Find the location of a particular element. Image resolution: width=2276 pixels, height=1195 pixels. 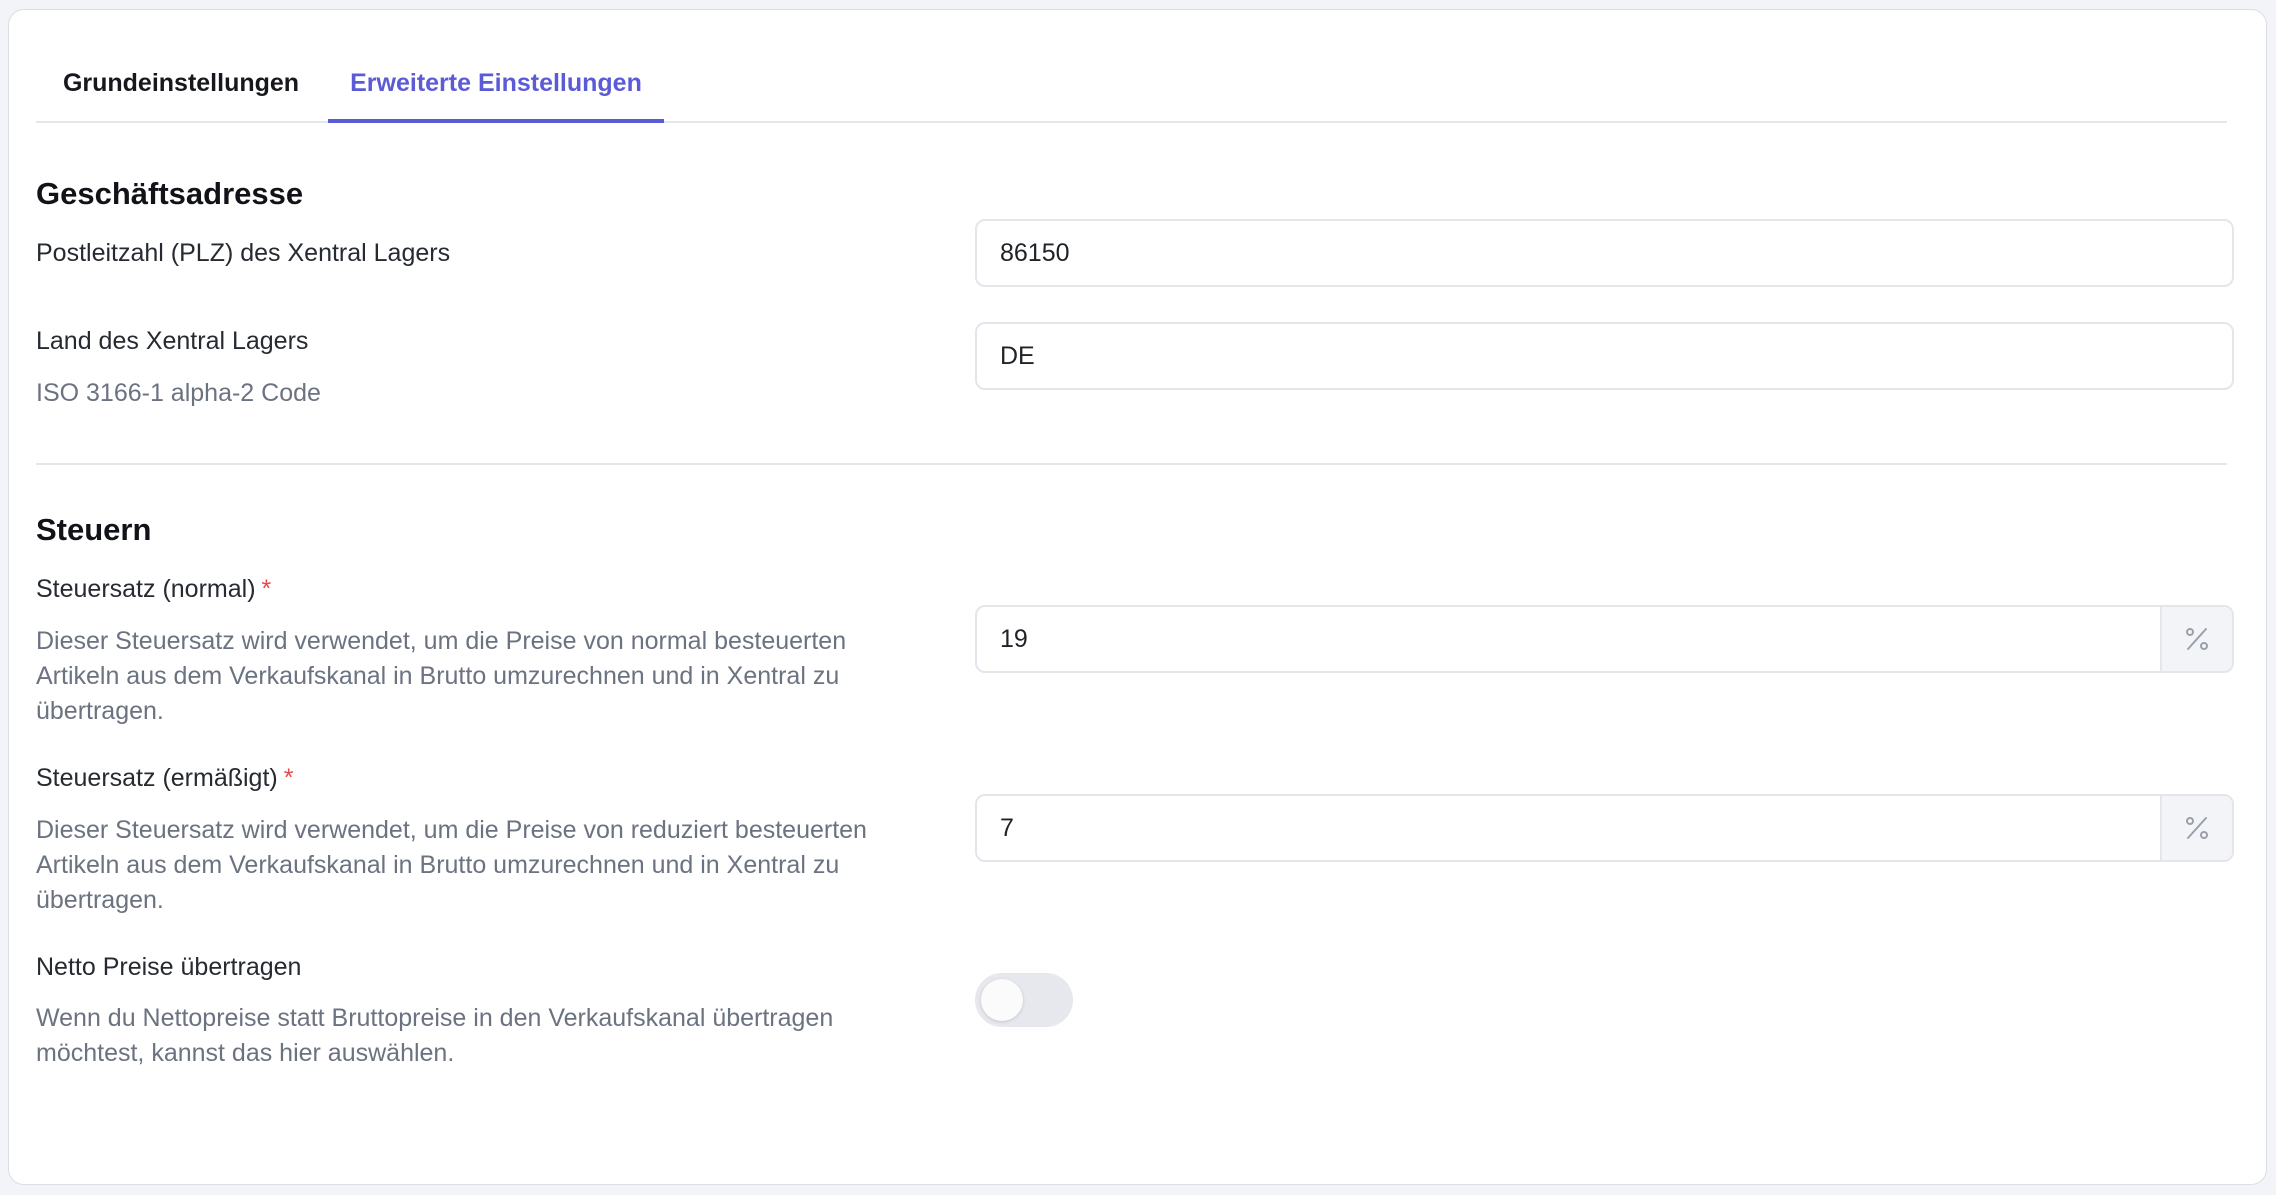

tab-basic-settings: Grundeinstellungen is located at coordinates (181, 85).